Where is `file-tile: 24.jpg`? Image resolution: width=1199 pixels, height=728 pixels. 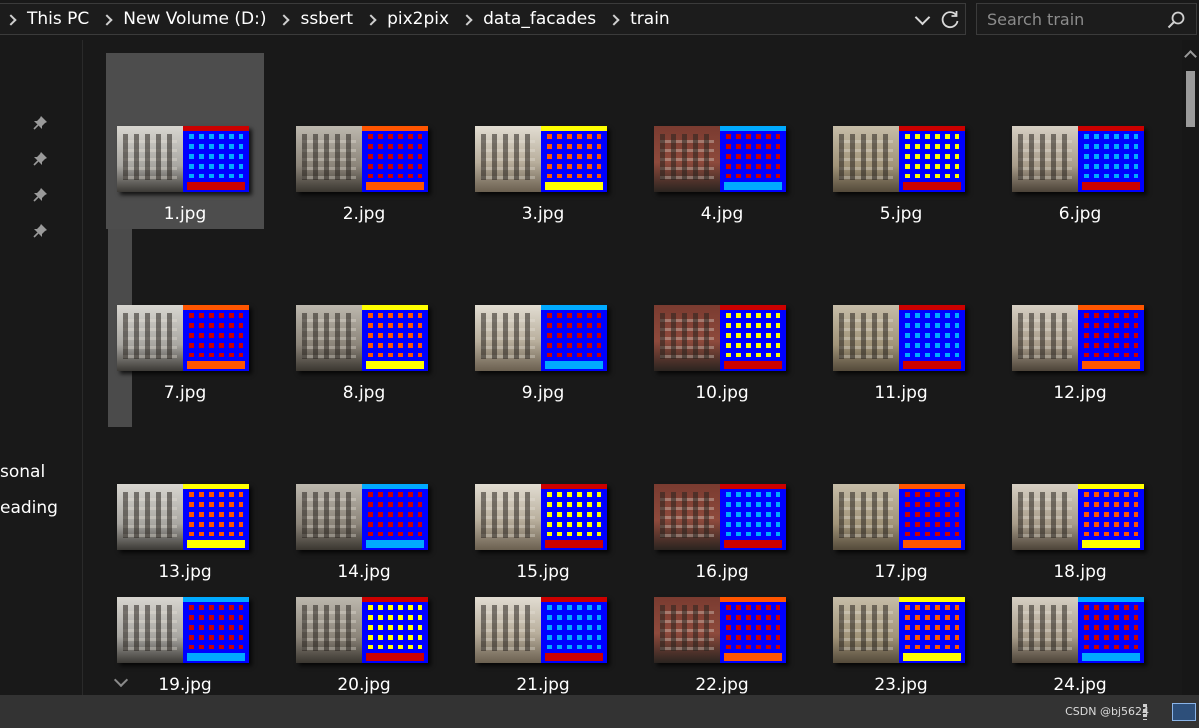
file-tile: 24.jpg is located at coordinates (1080, 609).